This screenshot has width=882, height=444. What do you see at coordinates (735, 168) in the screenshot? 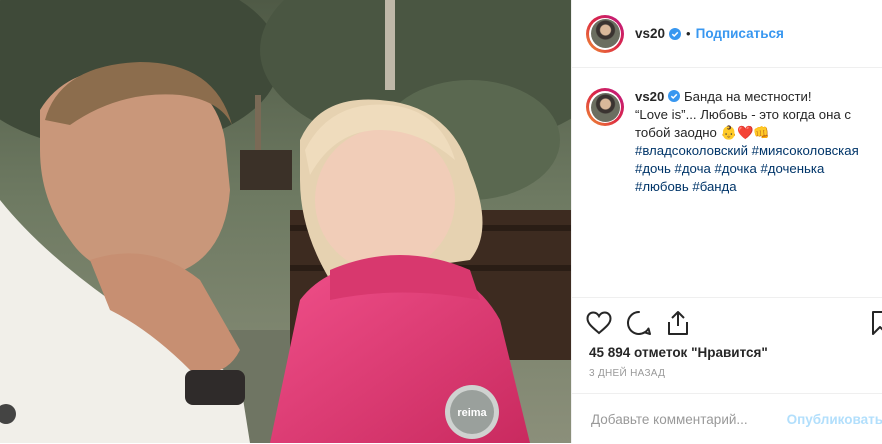
I see `hashtag: #дочка` at bounding box center [735, 168].